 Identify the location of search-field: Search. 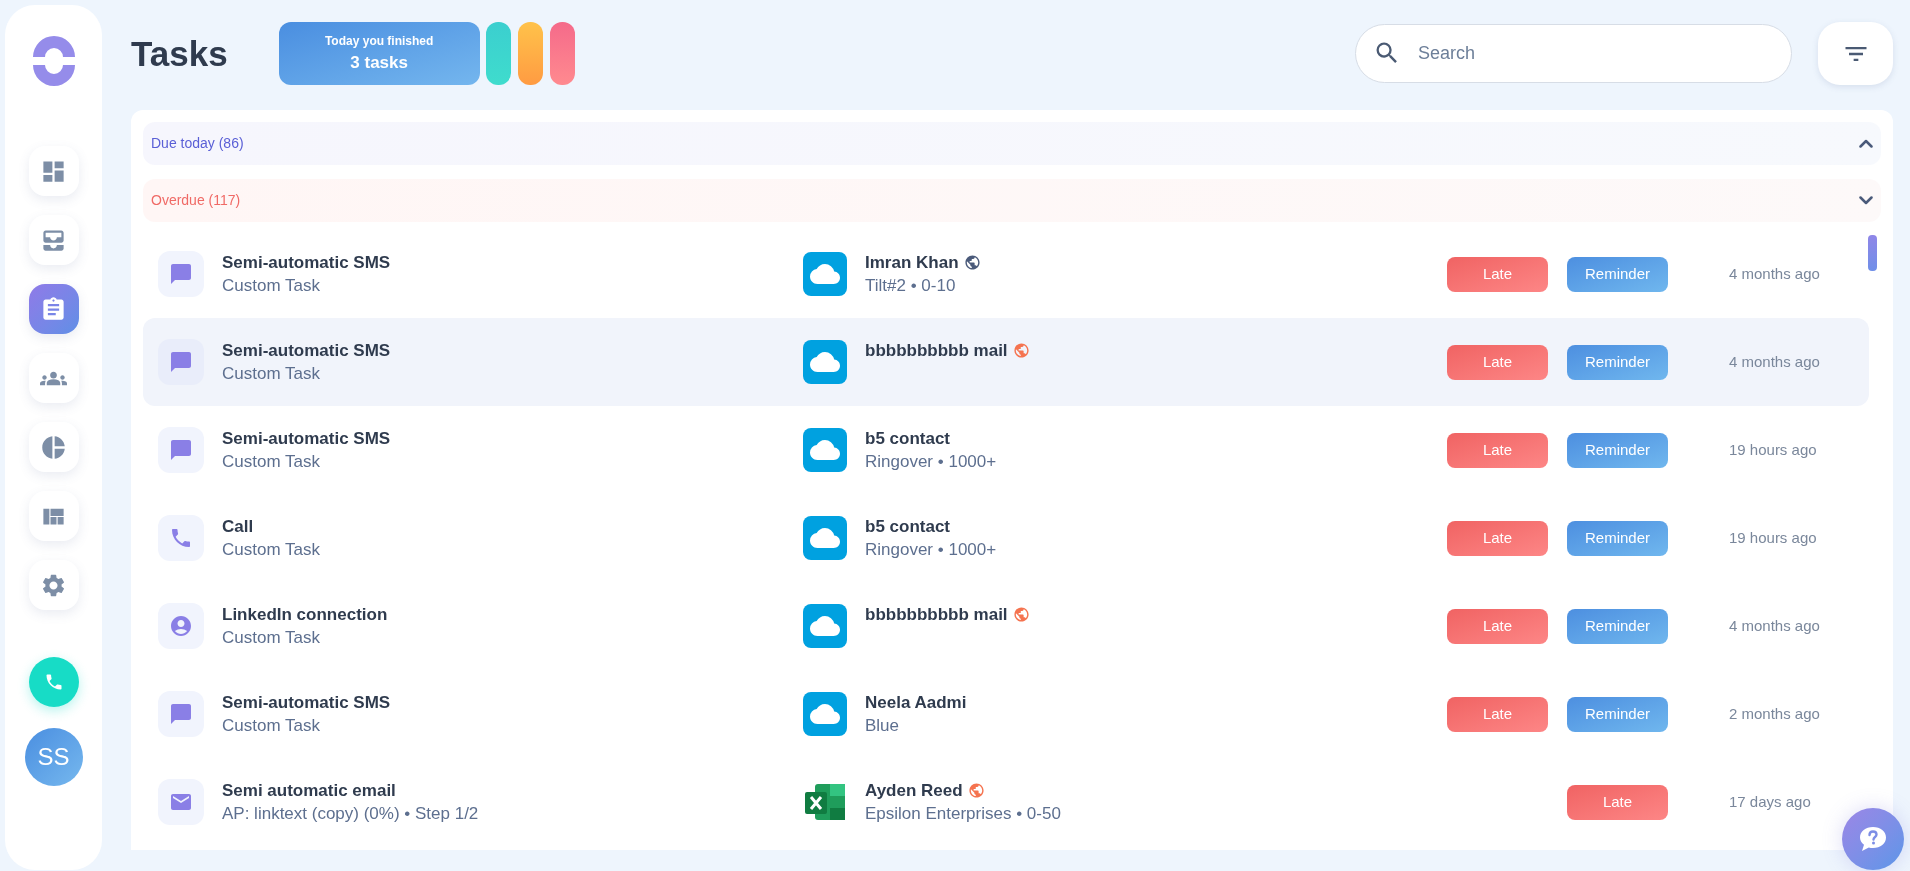
(1573, 53).